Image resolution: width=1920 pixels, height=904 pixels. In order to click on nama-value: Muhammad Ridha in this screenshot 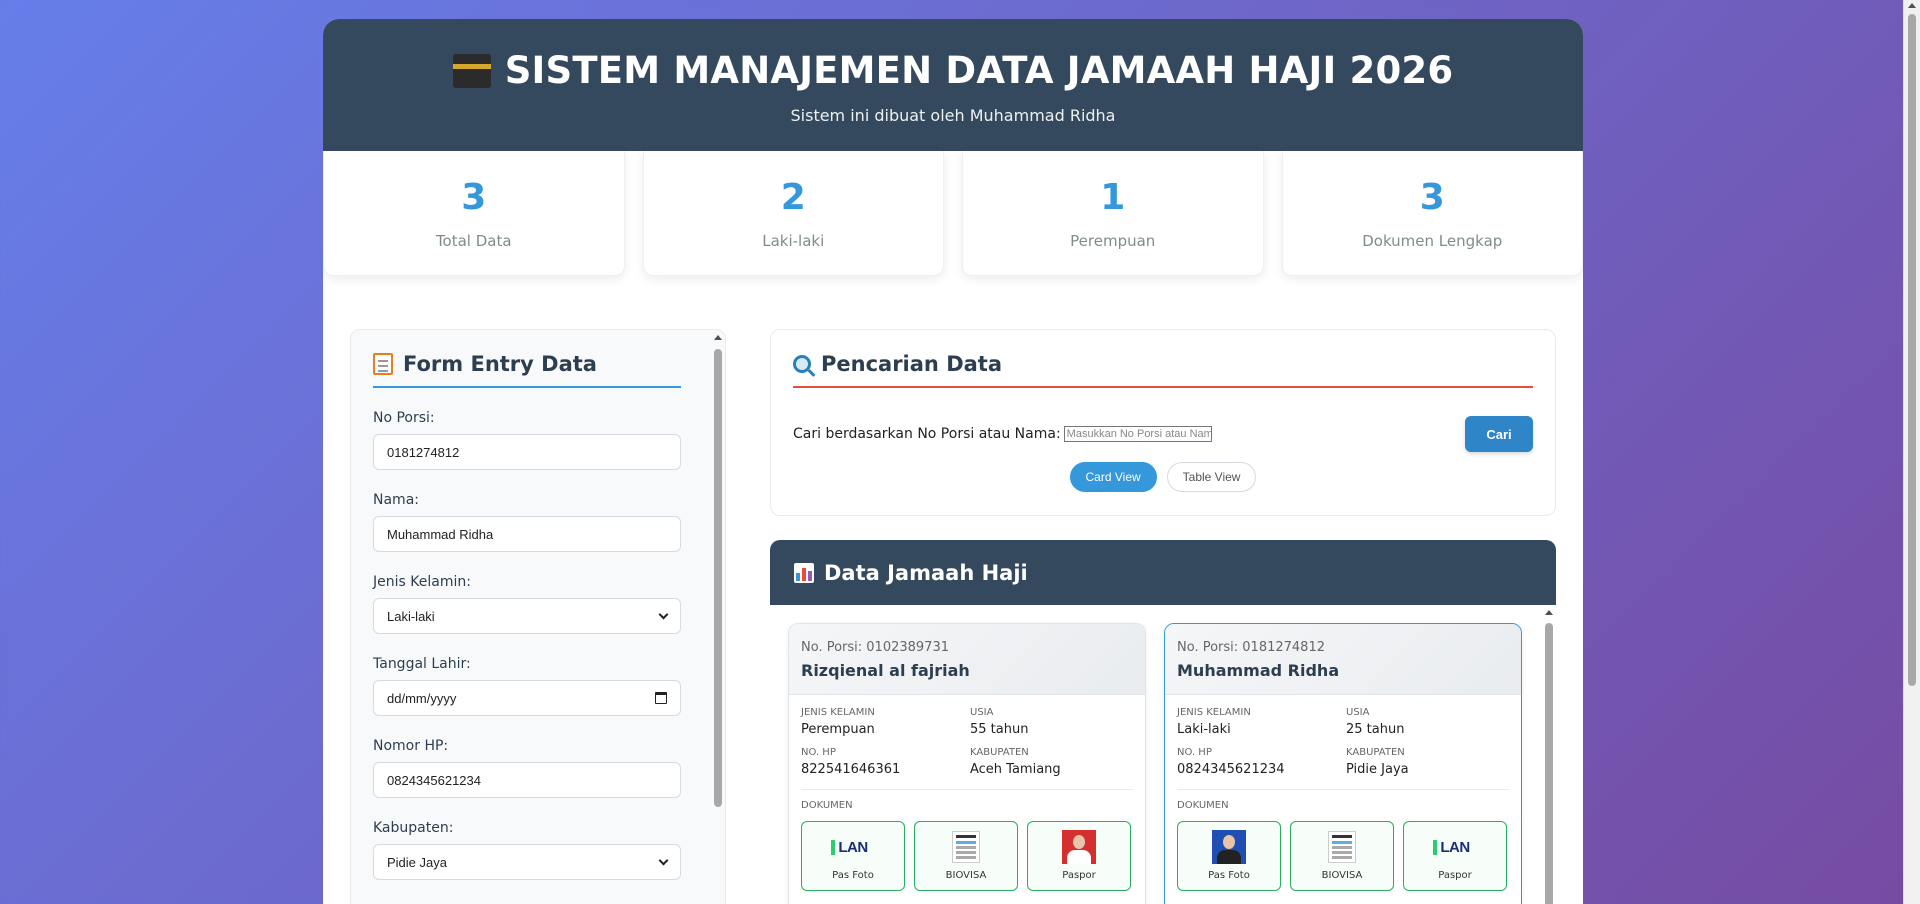, I will do `click(440, 534)`.